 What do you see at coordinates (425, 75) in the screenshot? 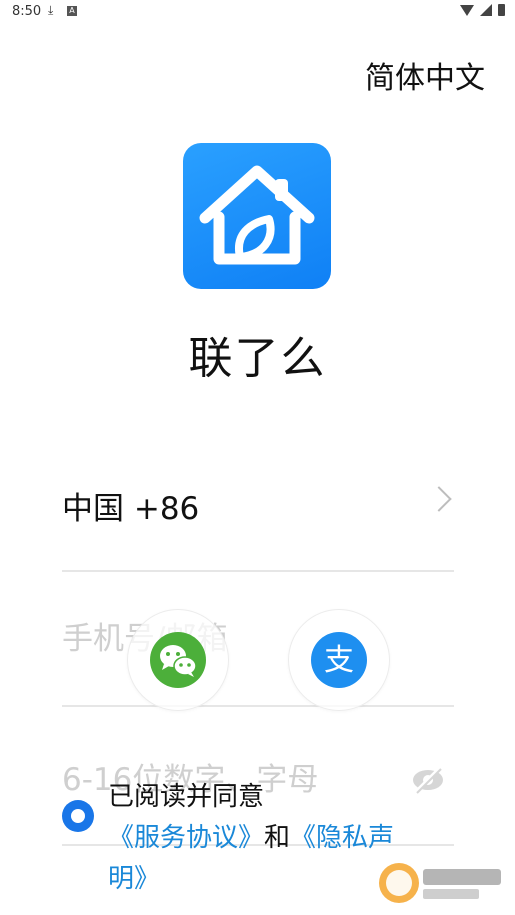
I see `language-switch: 简体中文` at bounding box center [425, 75].